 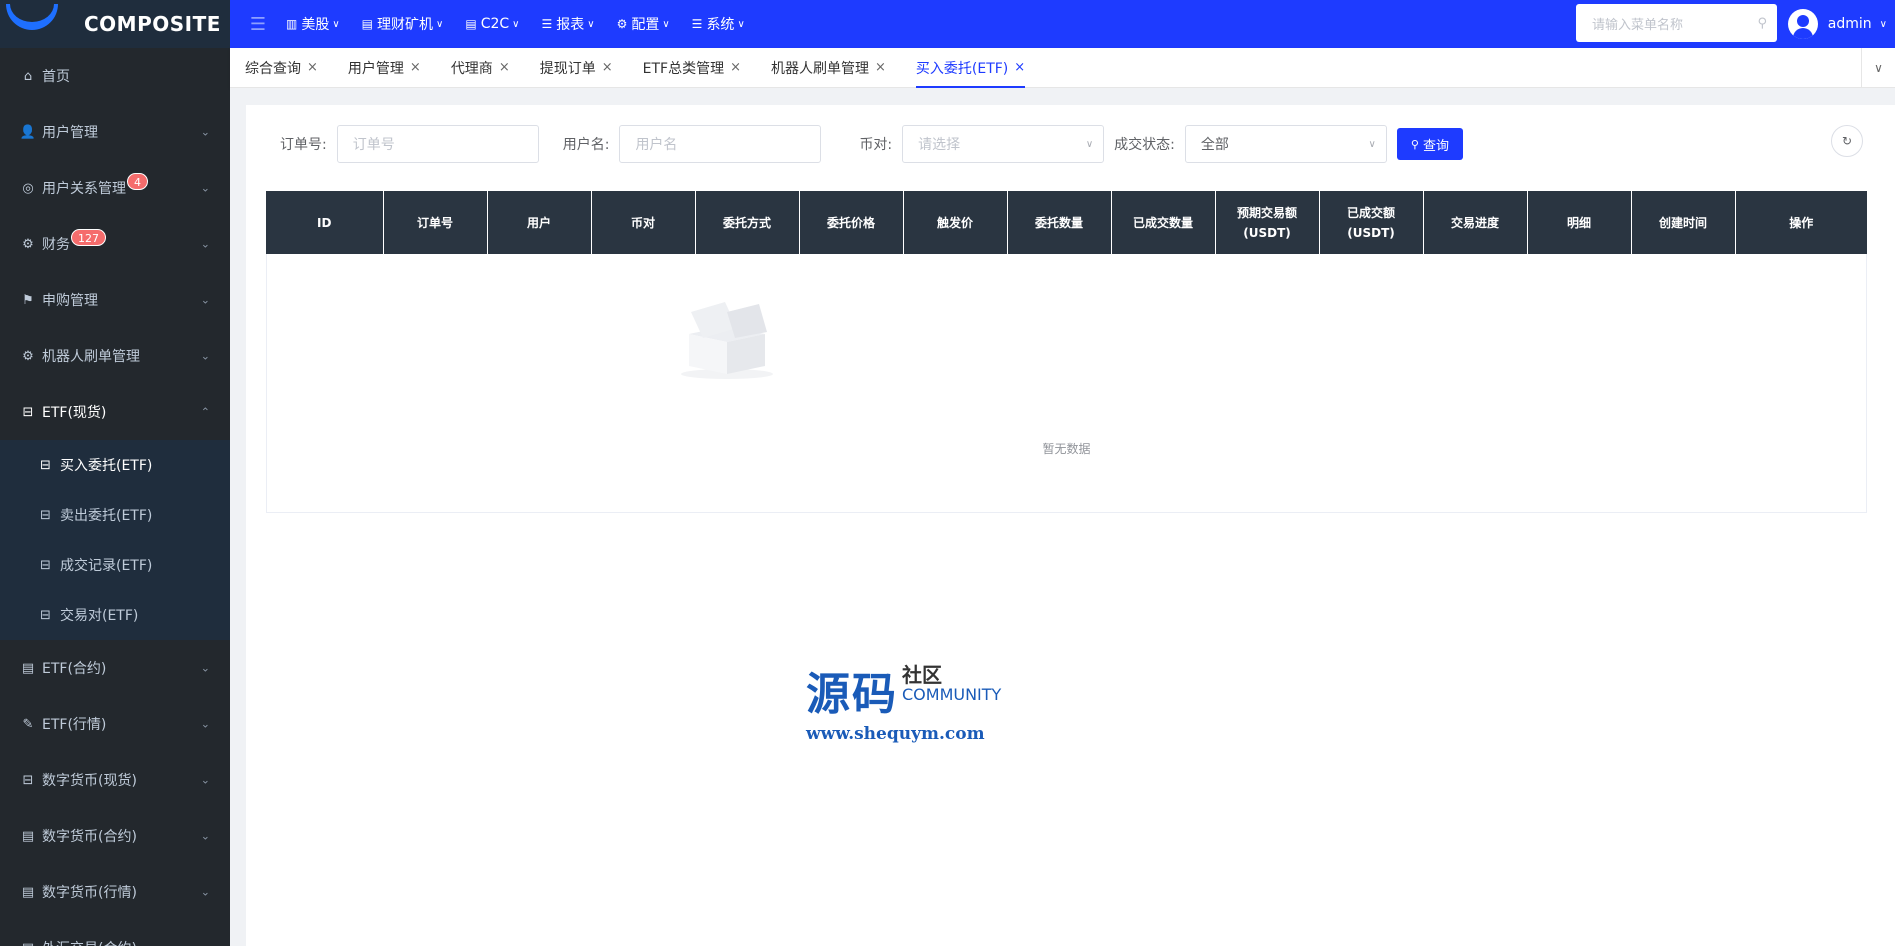 I want to click on store-icon: ⊟, so click(x=45, y=465).